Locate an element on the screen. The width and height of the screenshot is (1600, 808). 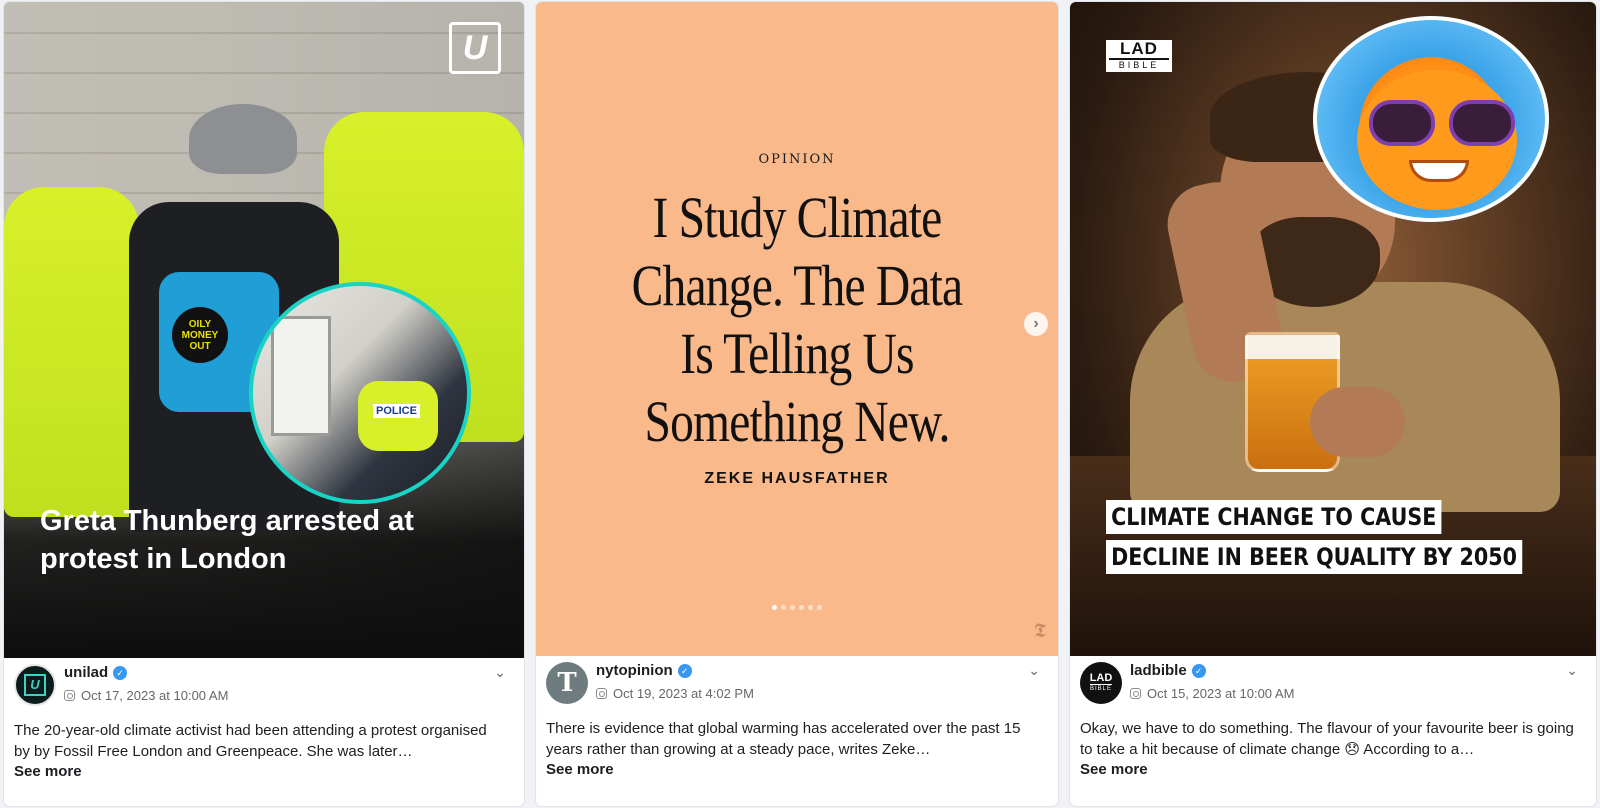
logo-bottom: BIBLE is located at coordinates (1139, 64).